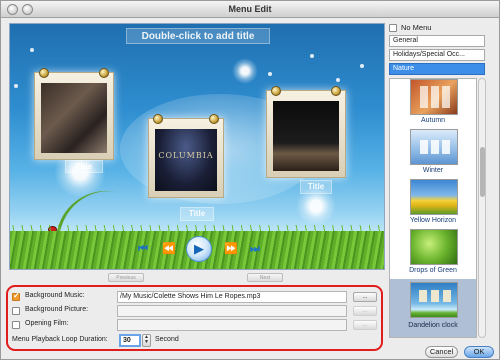 The width and height of the screenshot is (500, 360). I want to click on first-chapter-icon: ⏮, so click(143, 249).